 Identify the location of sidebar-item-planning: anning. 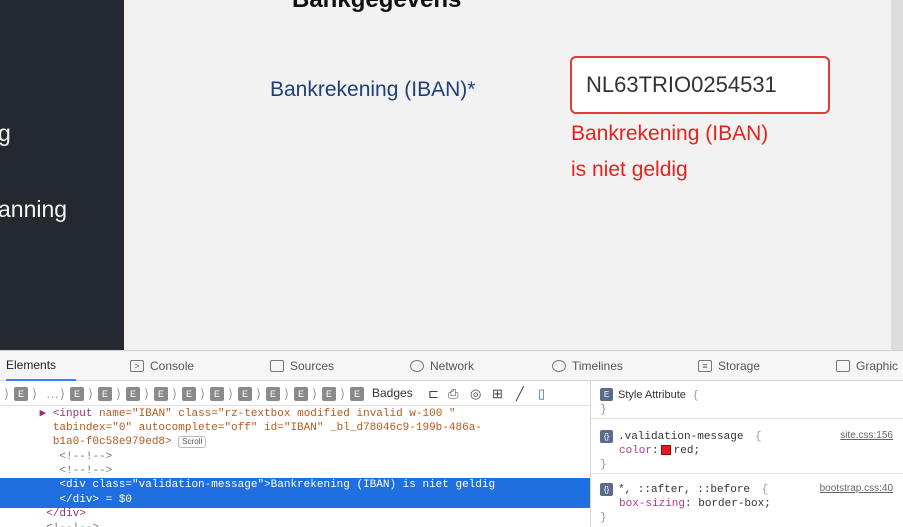
(33, 209).